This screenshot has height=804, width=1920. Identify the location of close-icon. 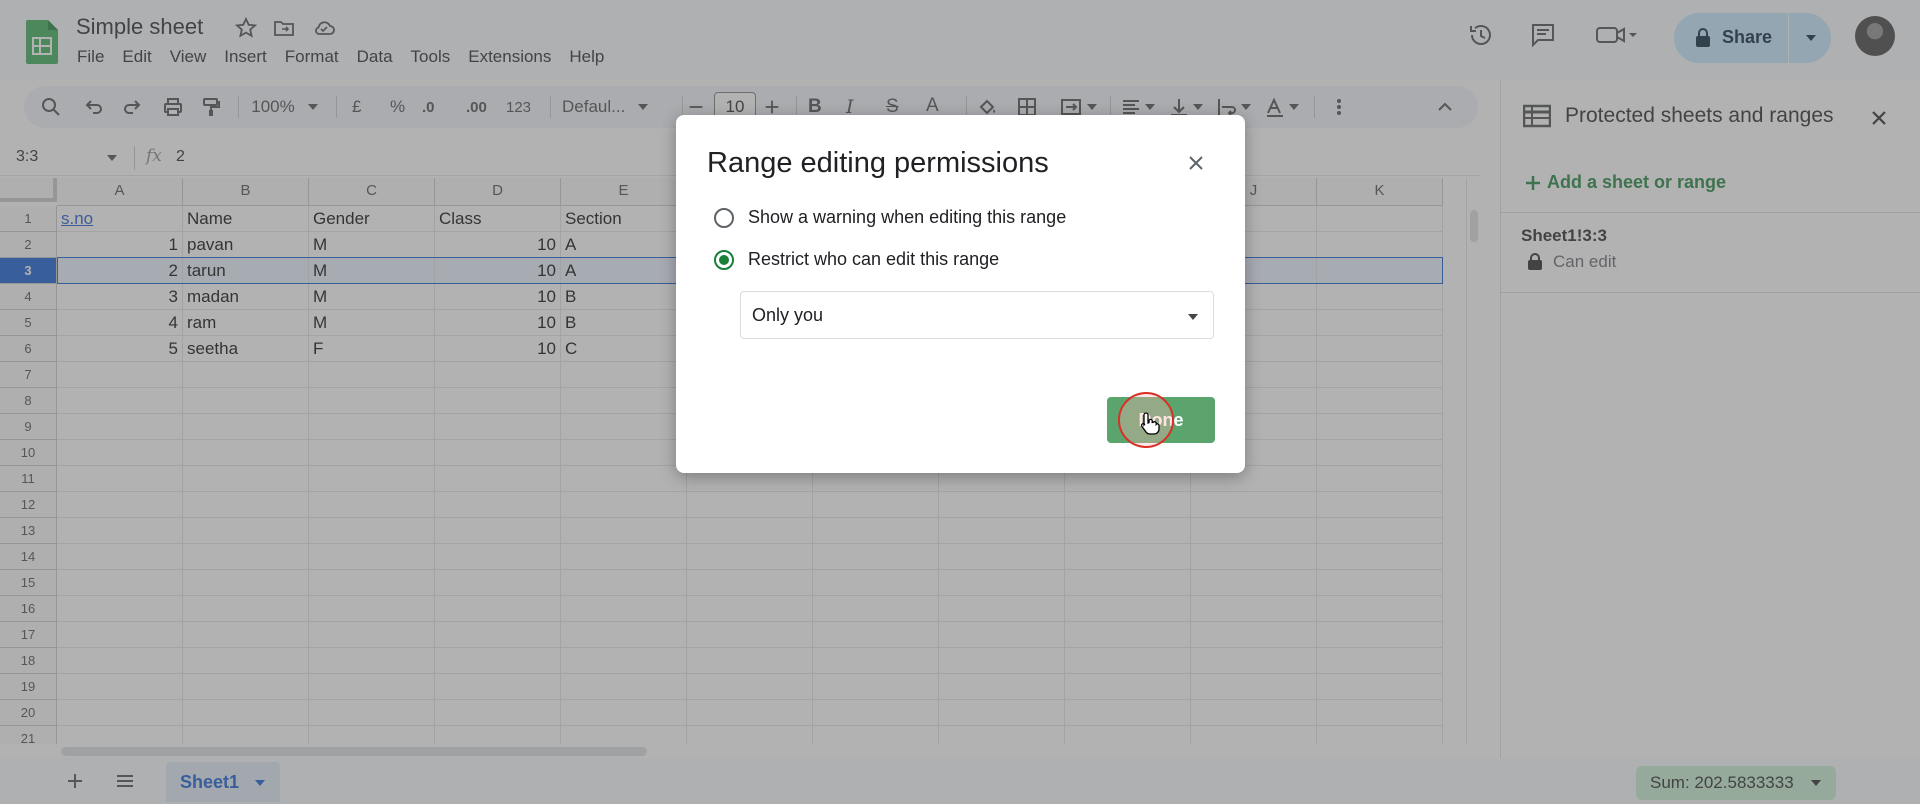
(1196, 163).